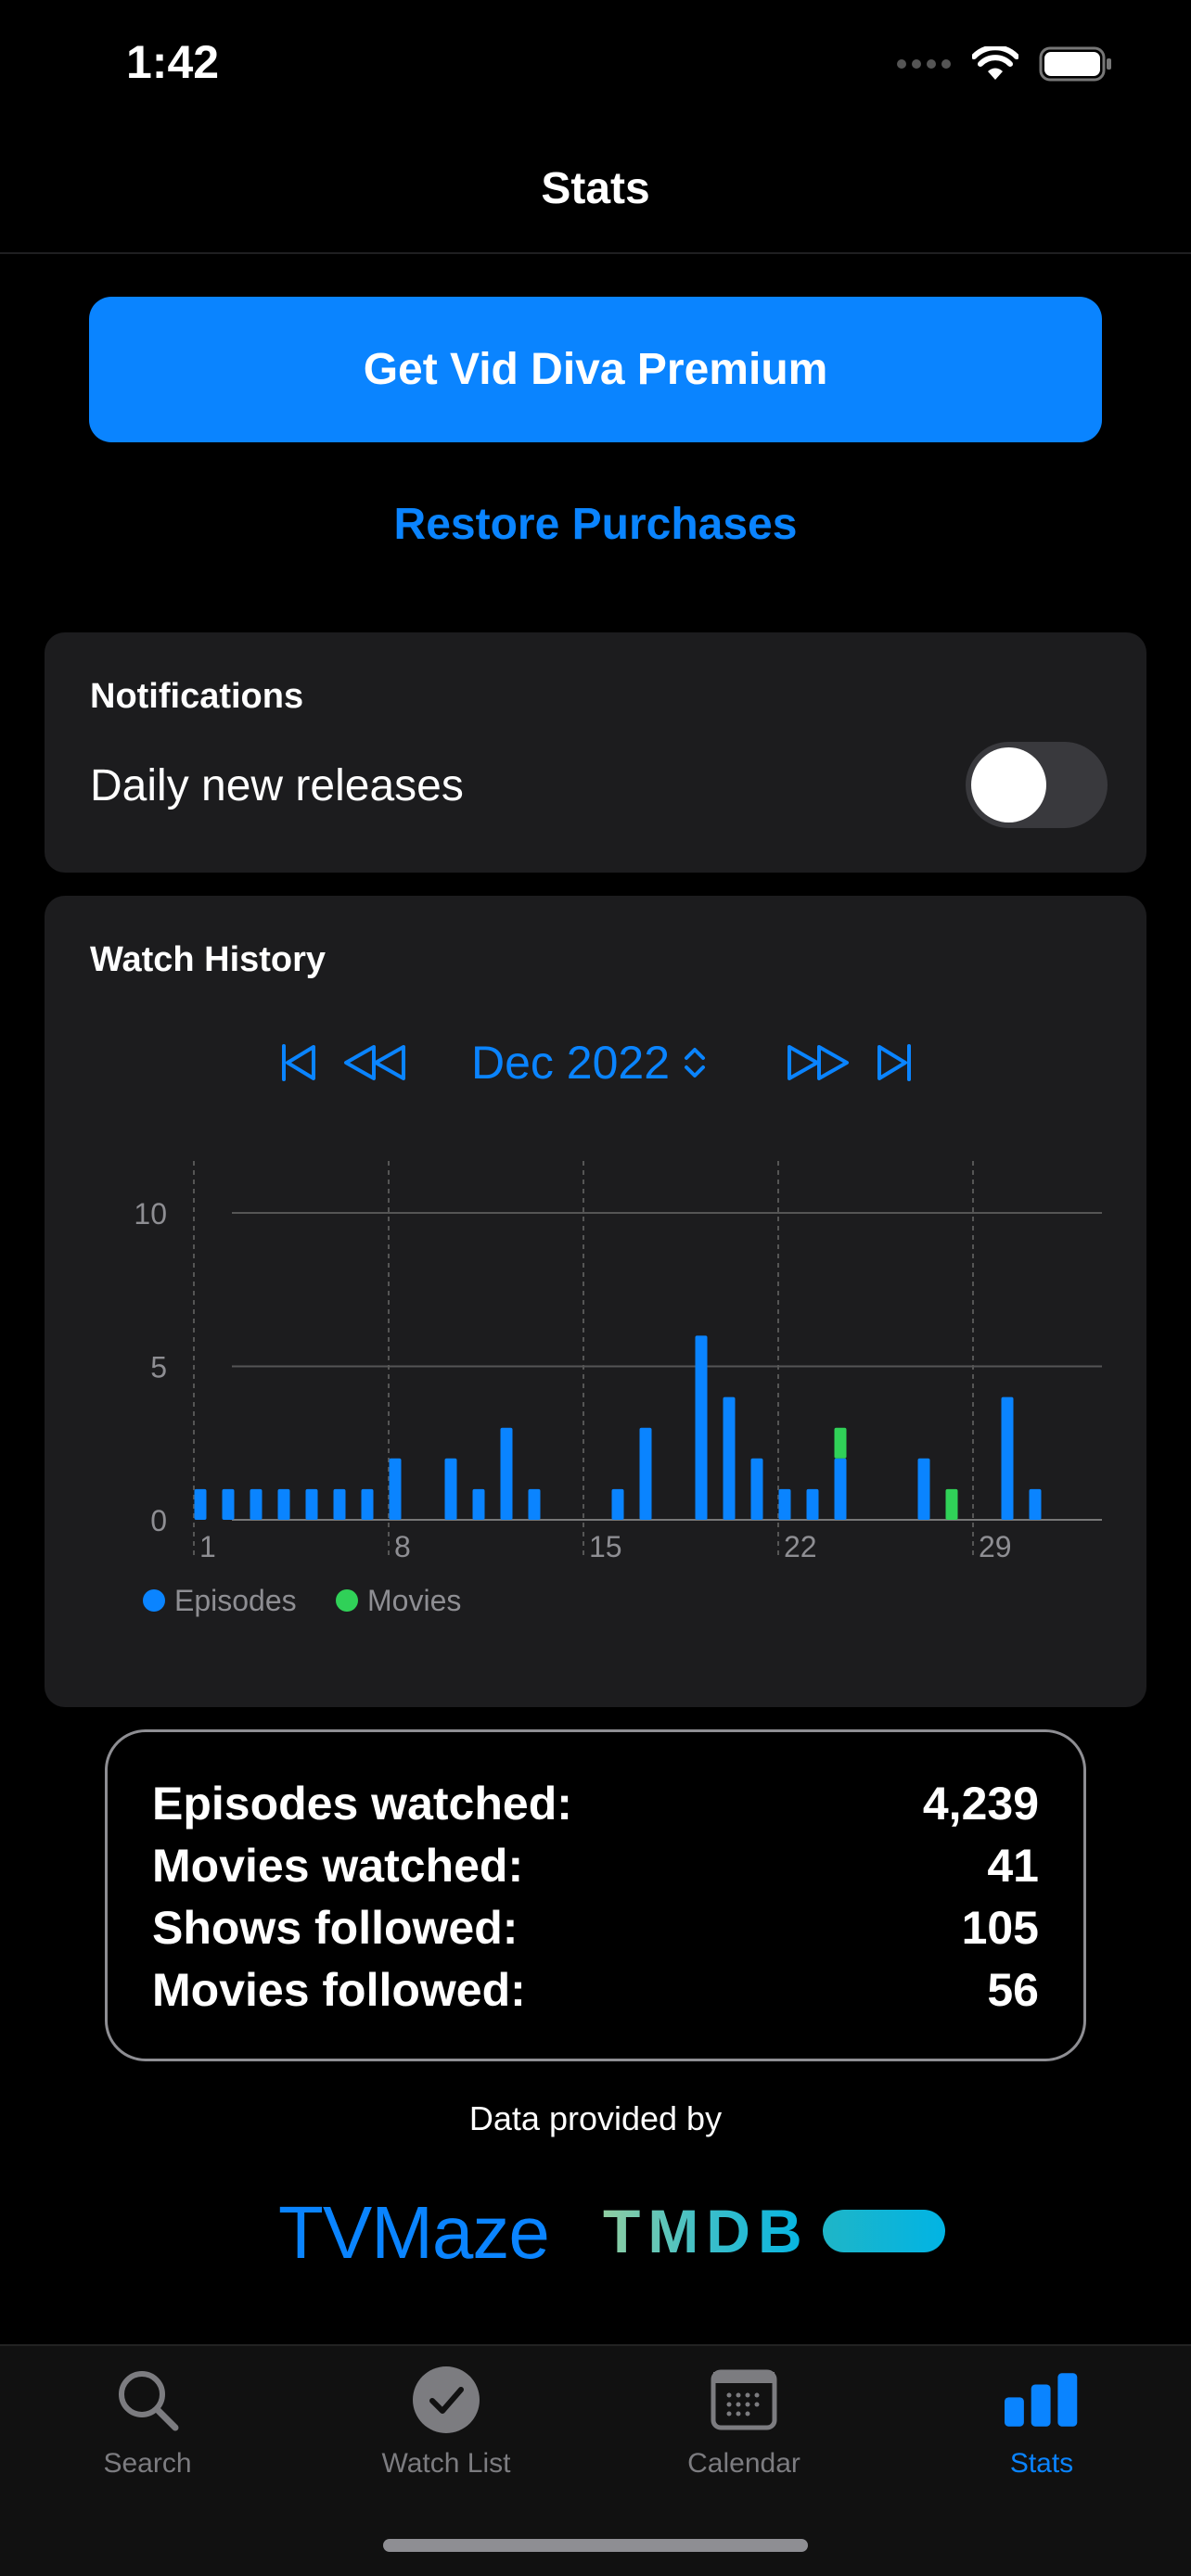 The width and height of the screenshot is (1191, 2576). I want to click on tab-stats: Stats, so click(1041, 2437).